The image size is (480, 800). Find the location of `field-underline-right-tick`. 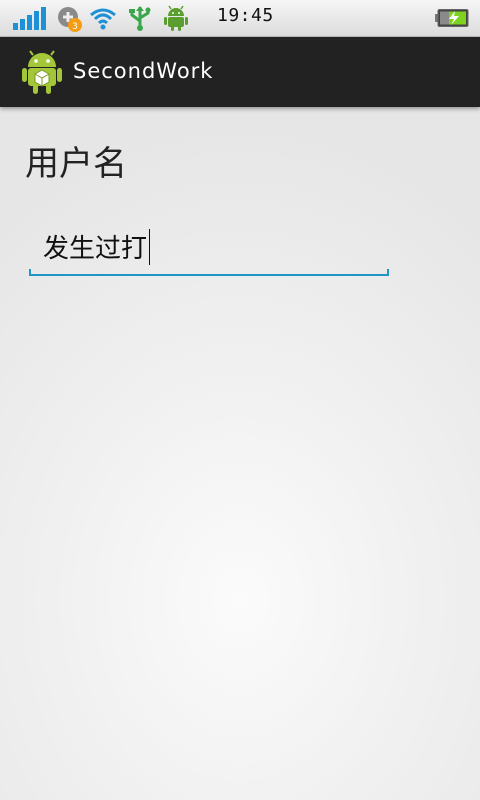

field-underline-right-tick is located at coordinates (388, 272).